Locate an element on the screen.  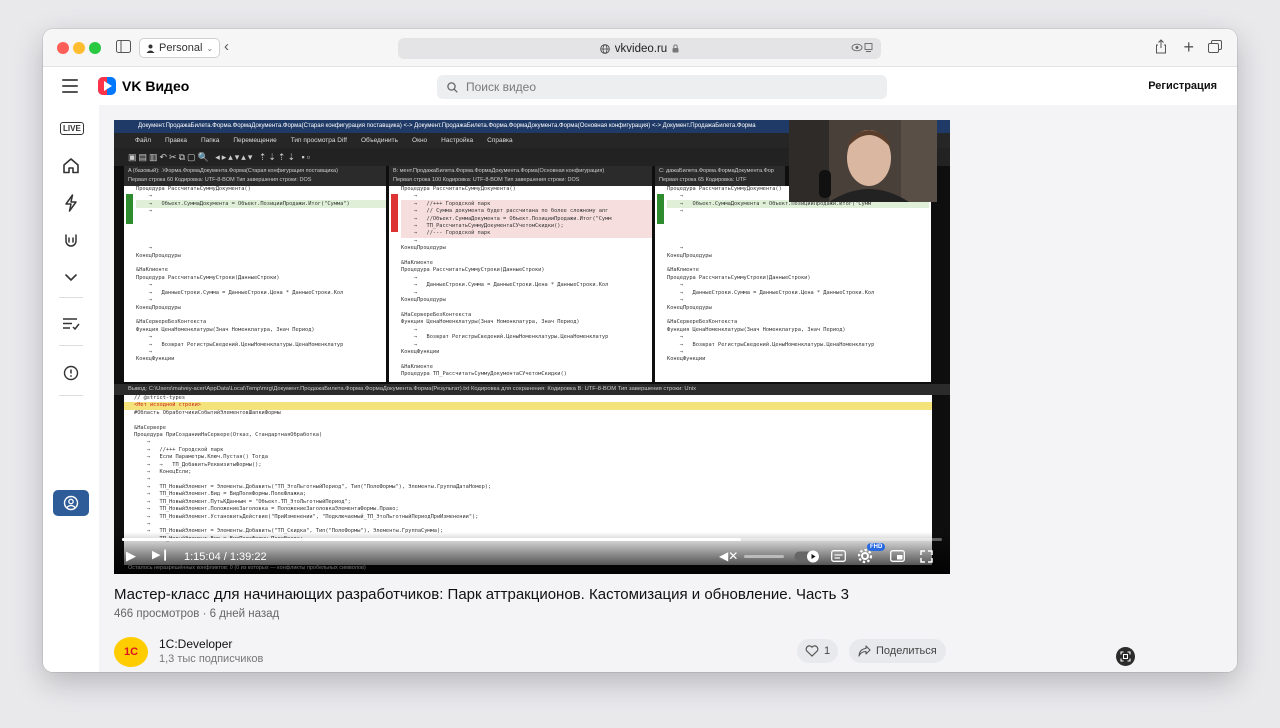
vk-video-logo: VK Видео is located at coordinates (143, 86).